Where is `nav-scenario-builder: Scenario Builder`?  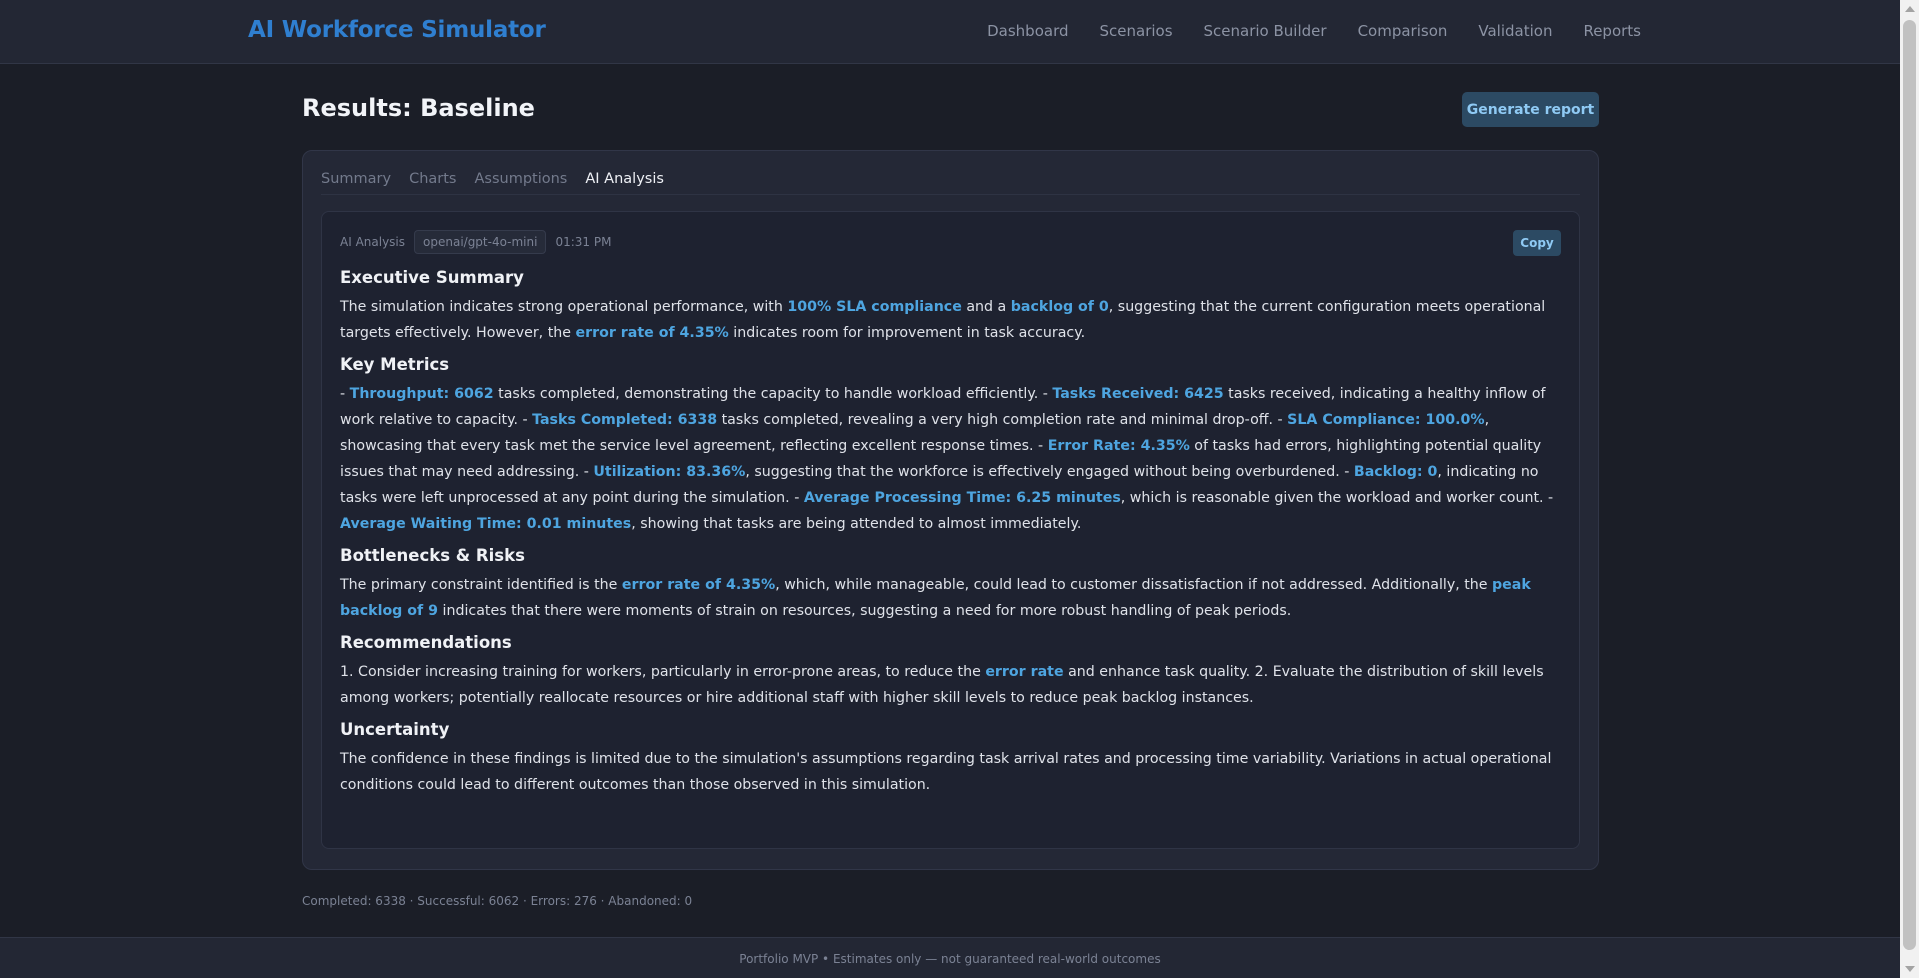 nav-scenario-builder: Scenario Builder is located at coordinates (1265, 31).